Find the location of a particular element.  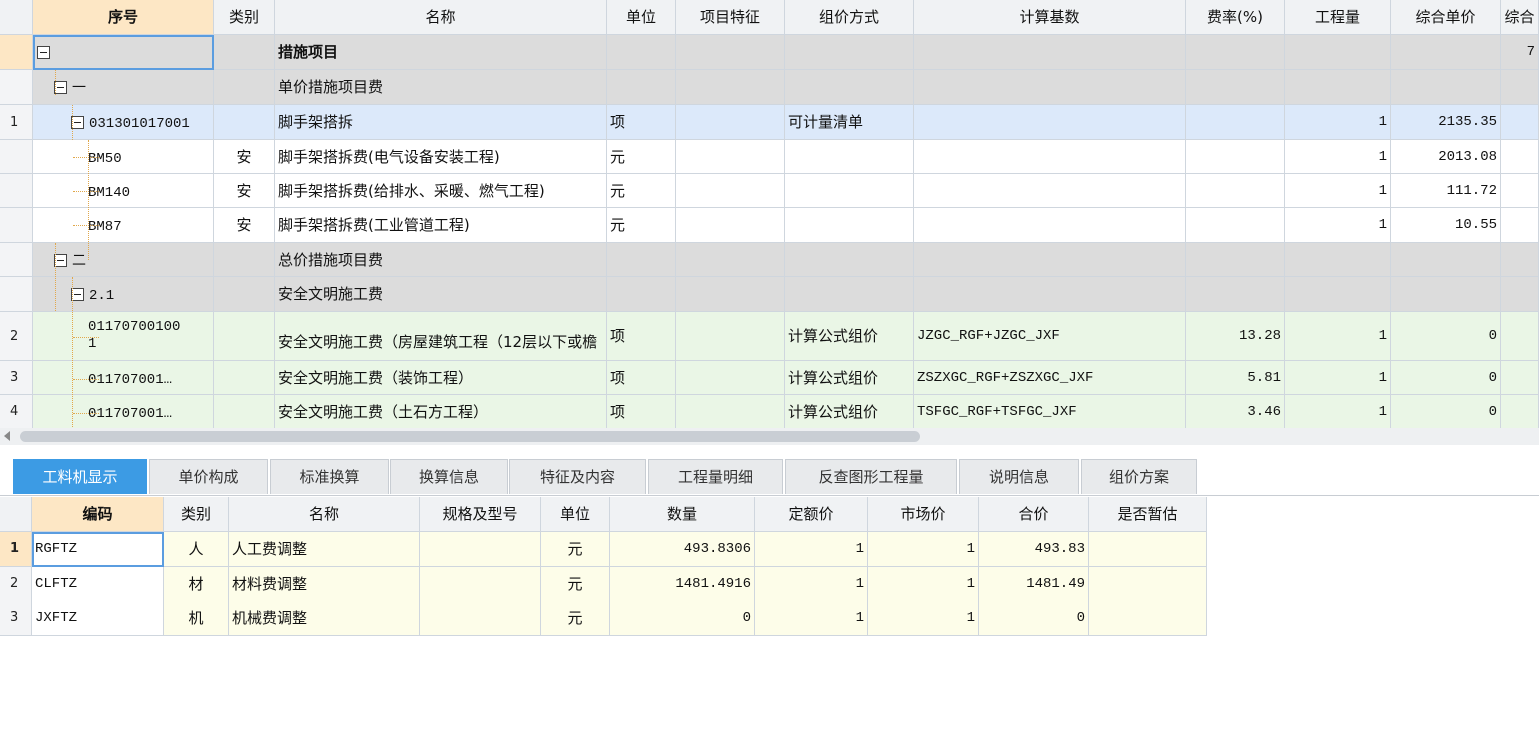

collapse-toggle-icon is located at coordinates (43, 52).